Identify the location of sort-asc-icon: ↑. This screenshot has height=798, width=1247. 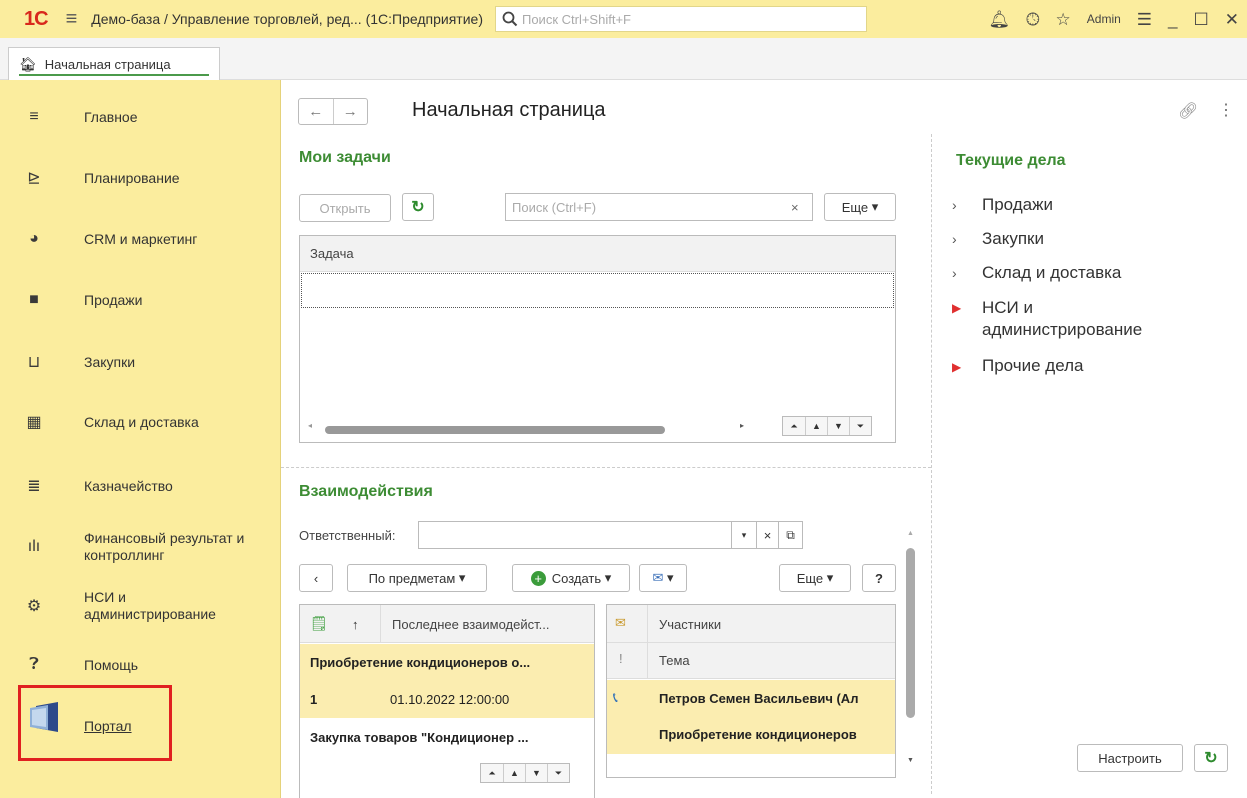
(355, 624).